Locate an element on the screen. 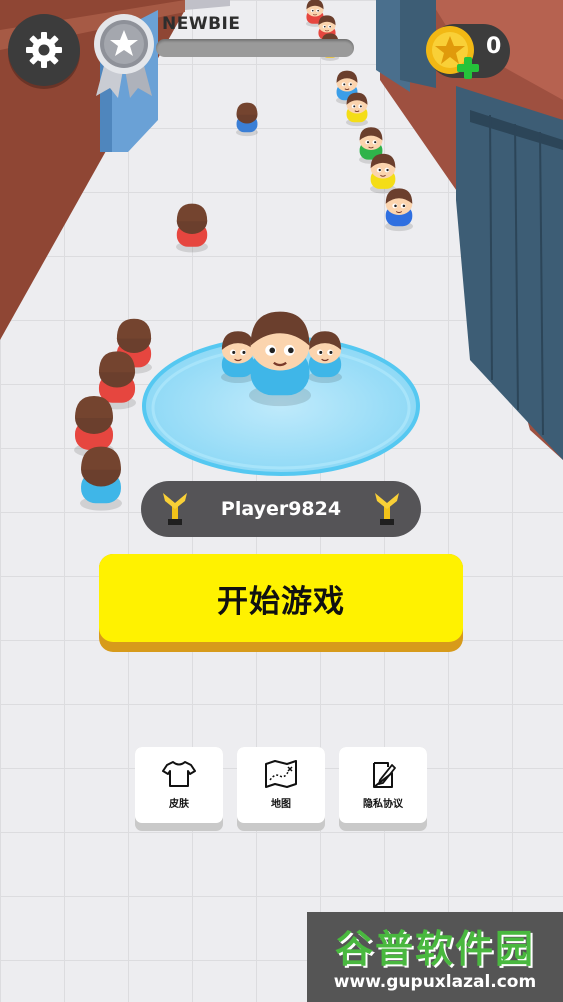 The width and height of the screenshot is (563, 1002). watermark-title: 谷普软件园 is located at coordinates (434, 949).